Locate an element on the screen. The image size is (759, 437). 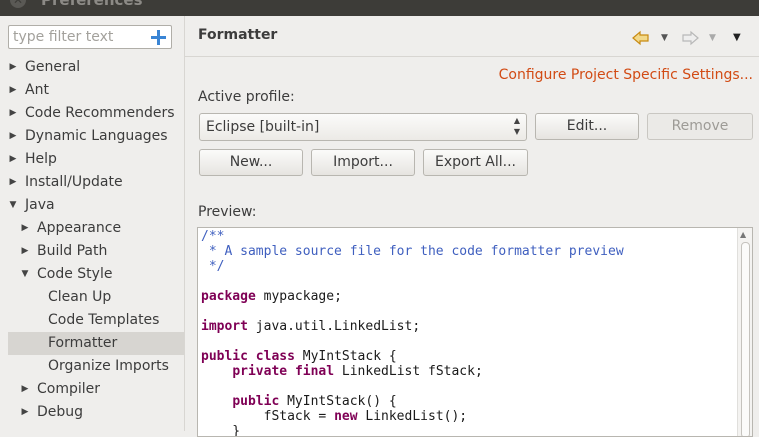
filter-input is located at coordinates (78, 37).